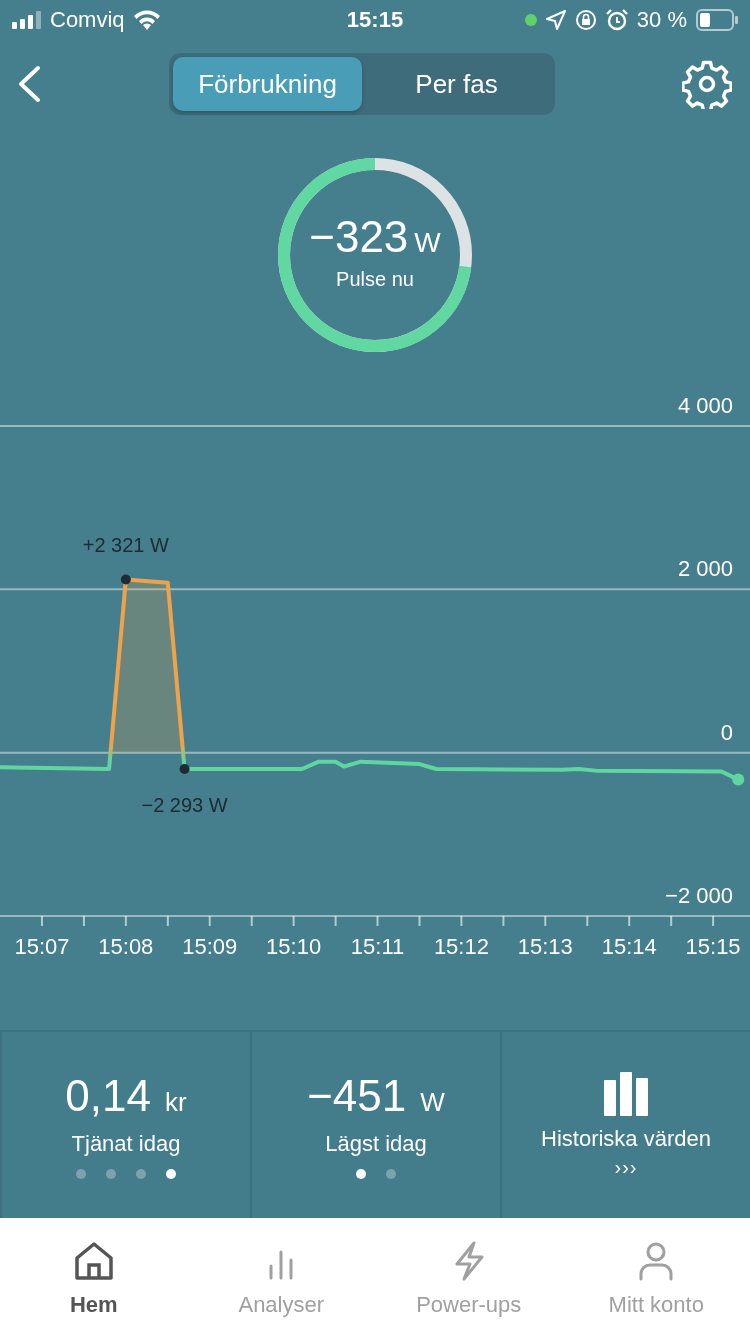  I want to click on signal-icon, so click(27, 20).